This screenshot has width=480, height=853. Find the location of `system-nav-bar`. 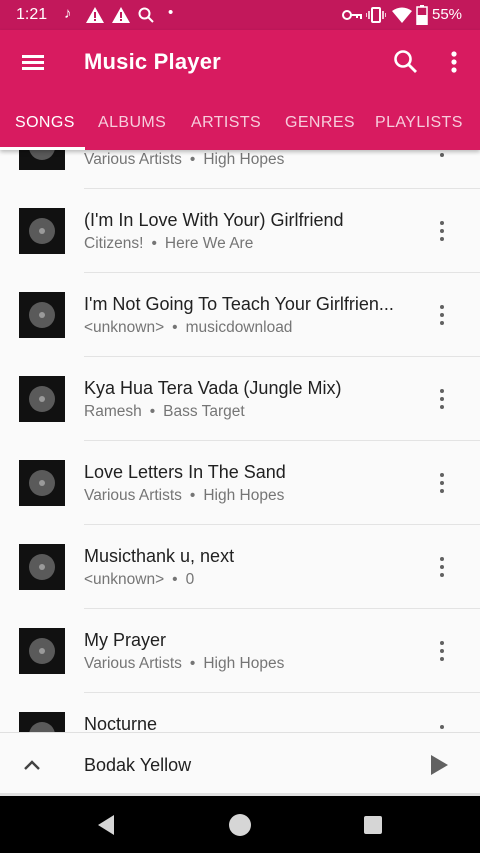

system-nav-bar is located at coordinates (240, 824).